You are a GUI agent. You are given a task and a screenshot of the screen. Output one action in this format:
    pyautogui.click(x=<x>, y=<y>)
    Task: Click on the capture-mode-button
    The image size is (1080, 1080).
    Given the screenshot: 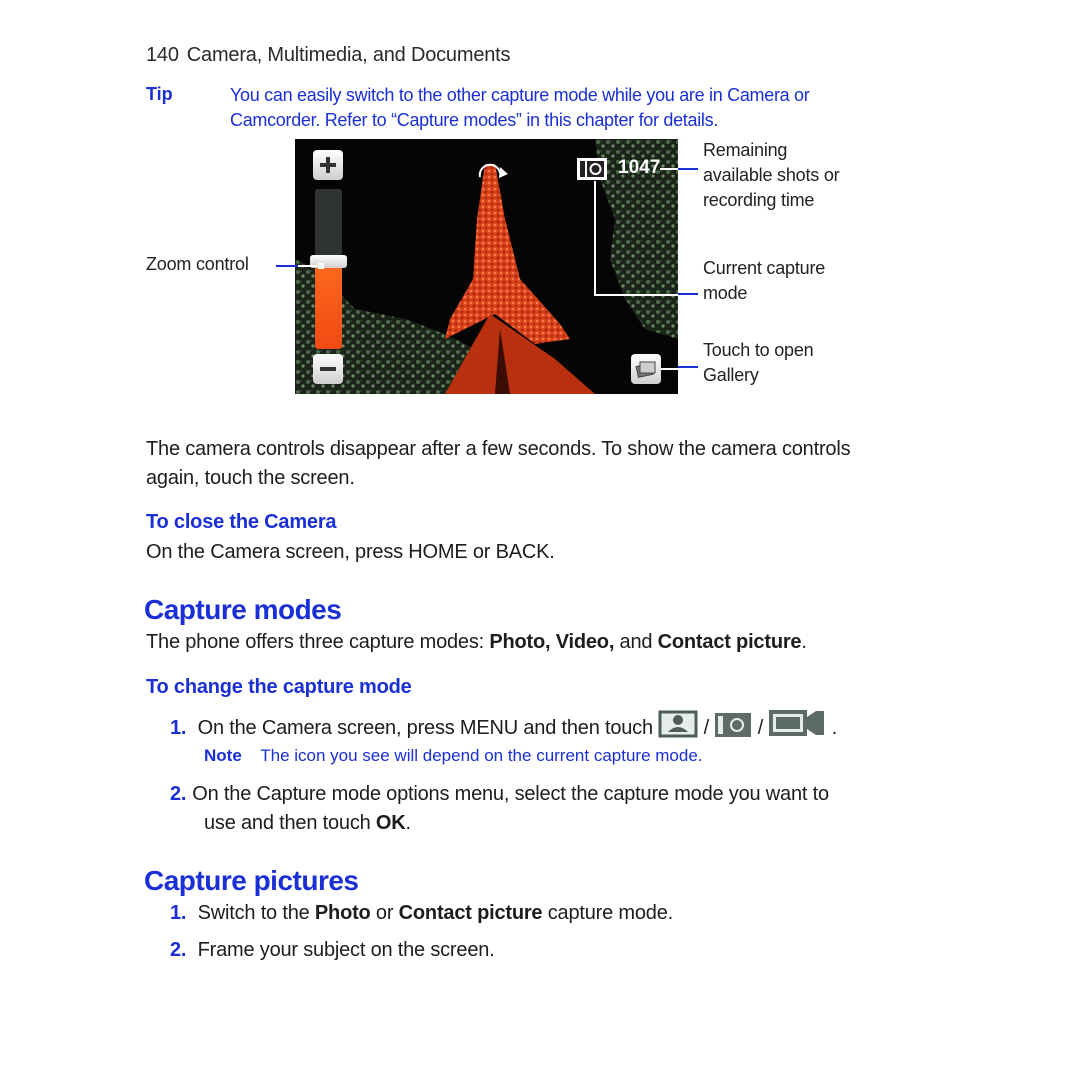 What is the action you would take?
    pyautogui.click(x=592, y=169)
    